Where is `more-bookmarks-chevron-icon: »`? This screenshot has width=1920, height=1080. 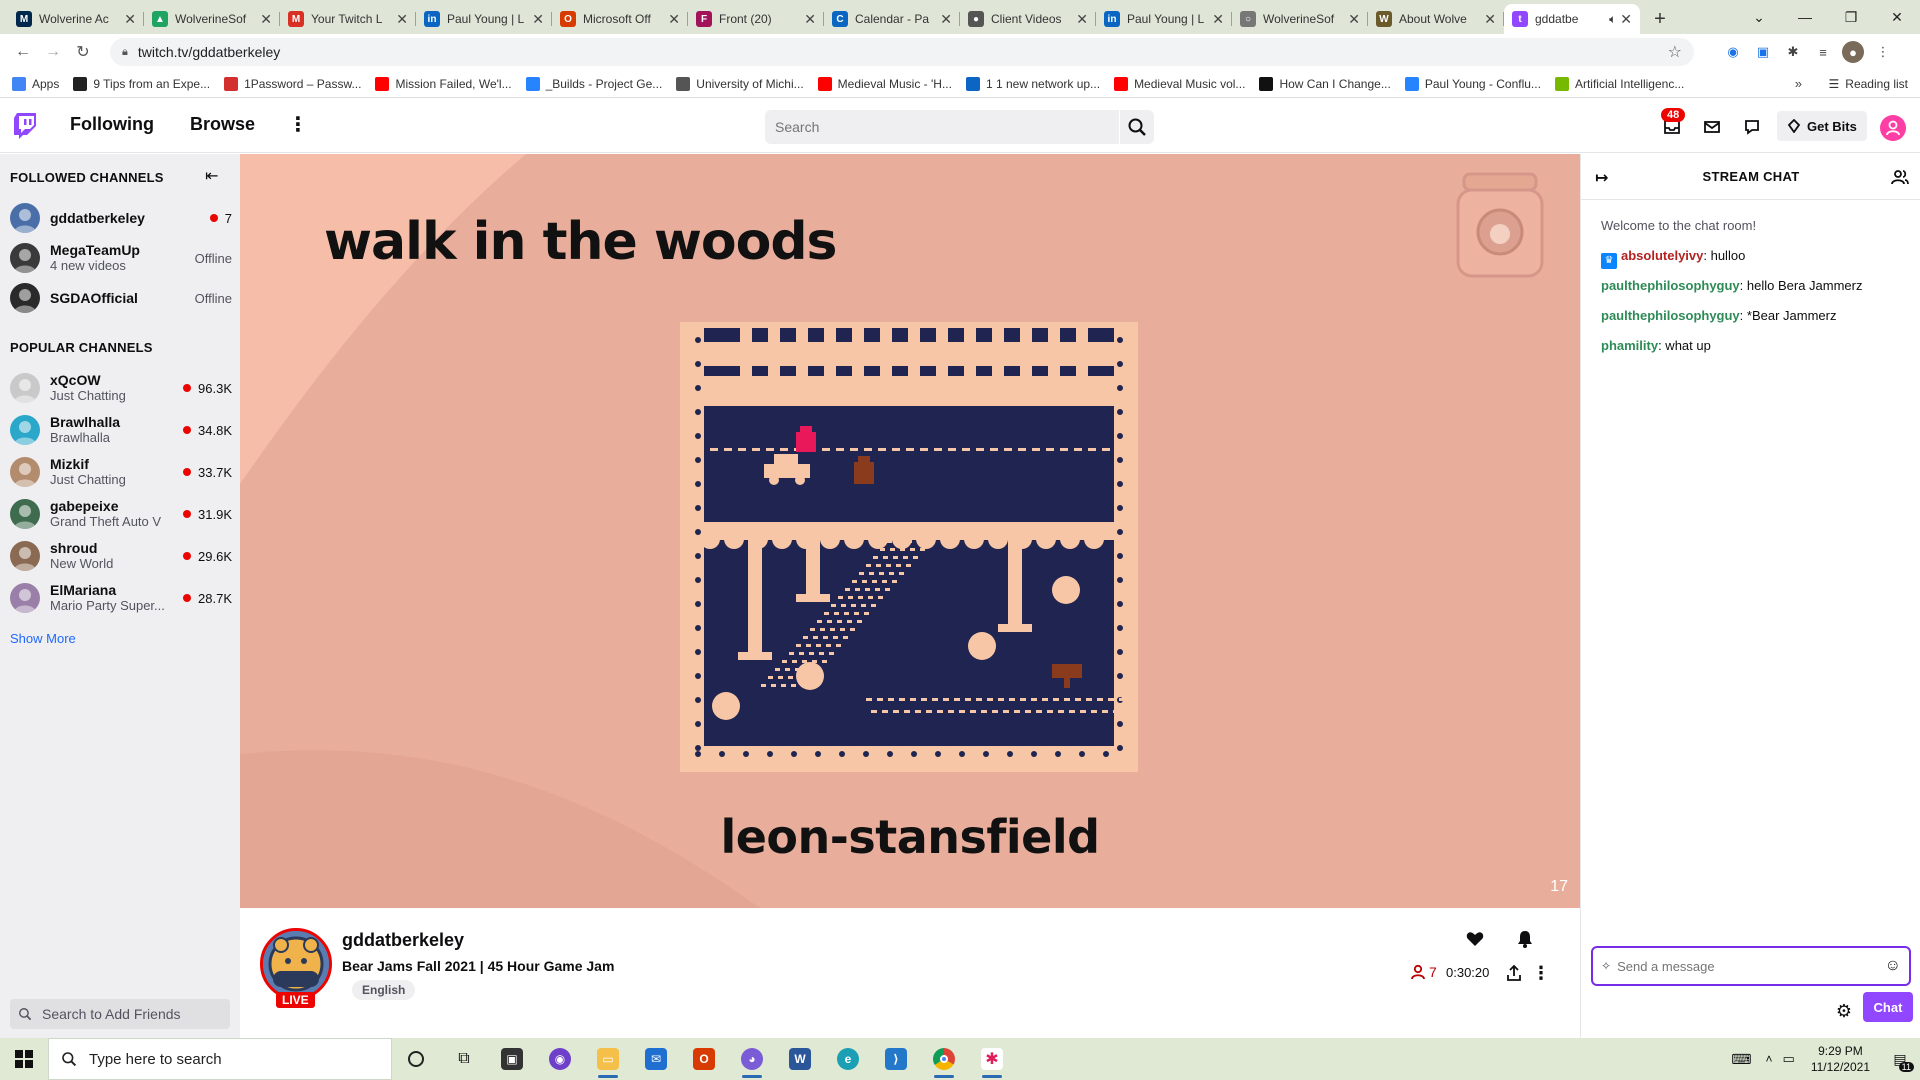 more-bookmarks-chevron-icon: » is located at coordinates (1798, 83).